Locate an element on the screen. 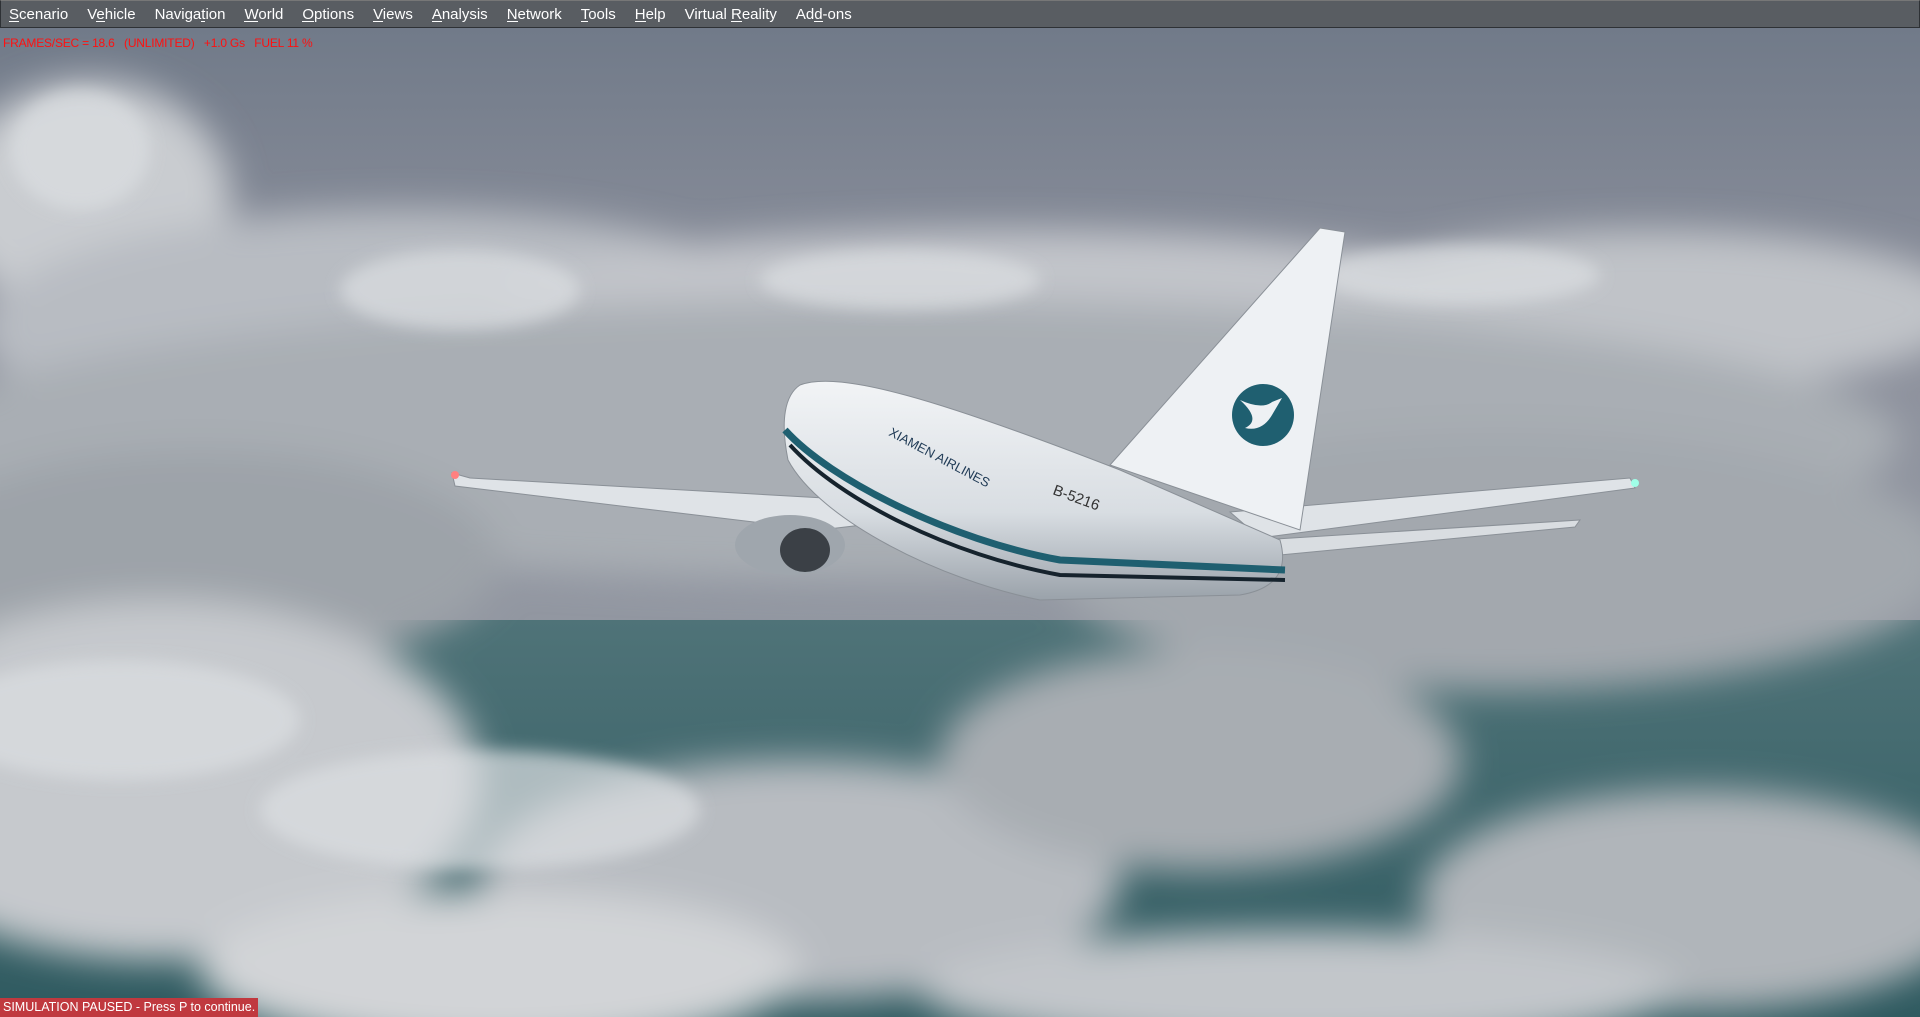 The height and width of the screenshot is (1017, 1920). menu-tools: Tools is located at coordinates (600, 14).